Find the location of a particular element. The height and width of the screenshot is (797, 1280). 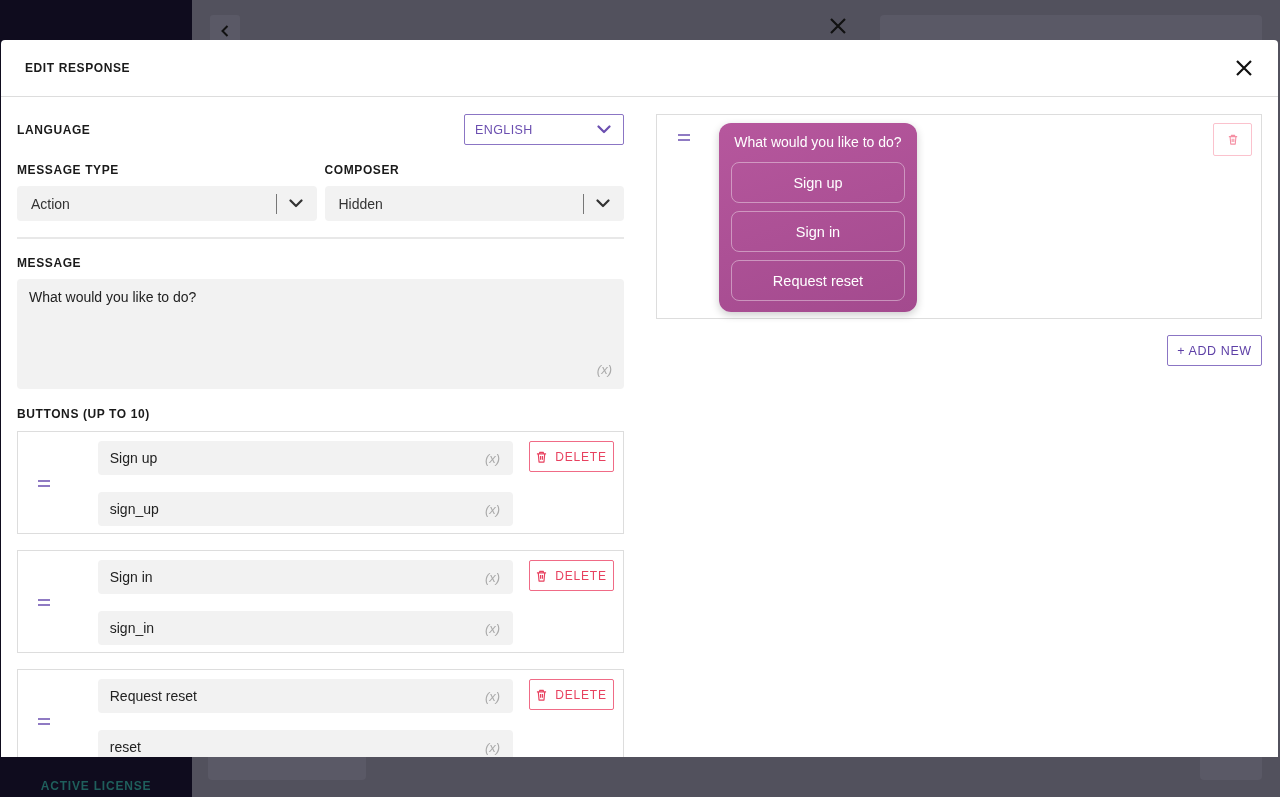

input-field: sign_up (x) is located at coordinates (305, 509).